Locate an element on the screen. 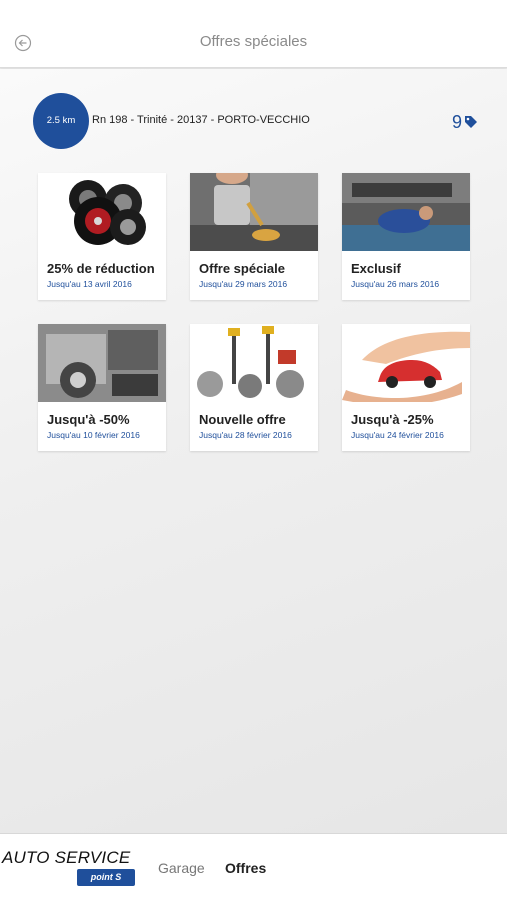  brand-name: AUTO SERVICE is located at coordinates (66, 857).